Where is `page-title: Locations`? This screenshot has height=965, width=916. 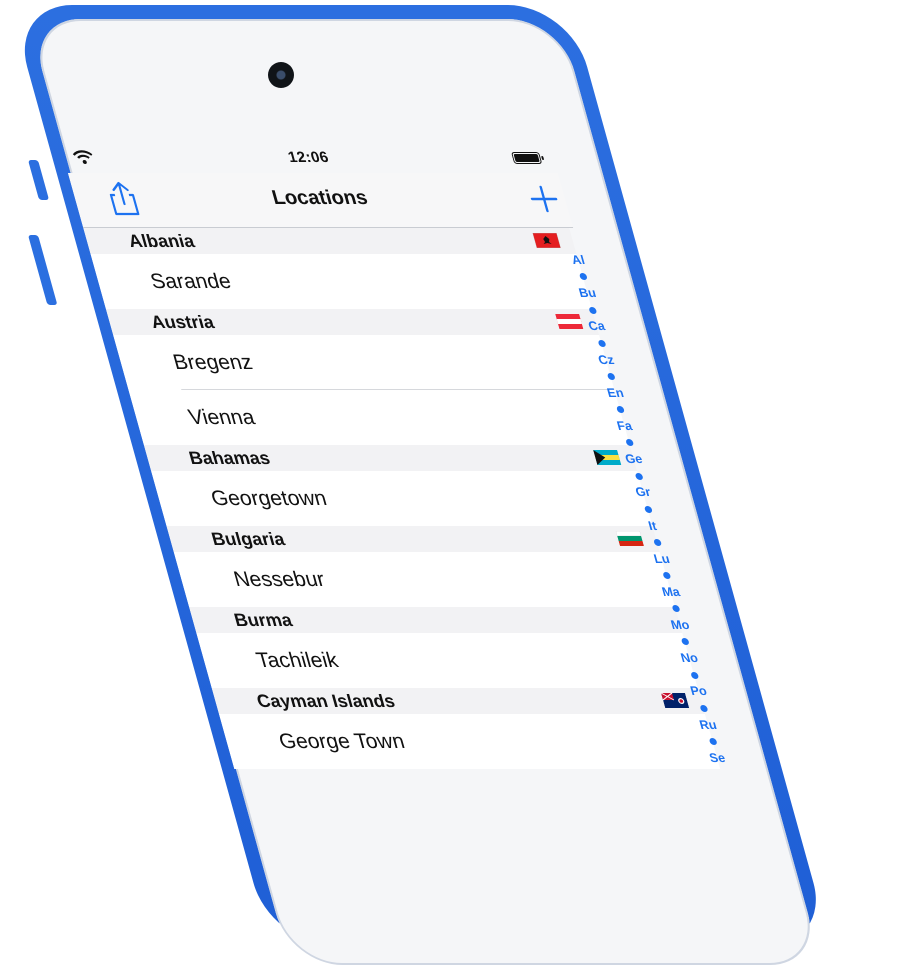
page-title: Locations is located at coordinates (320, 198).